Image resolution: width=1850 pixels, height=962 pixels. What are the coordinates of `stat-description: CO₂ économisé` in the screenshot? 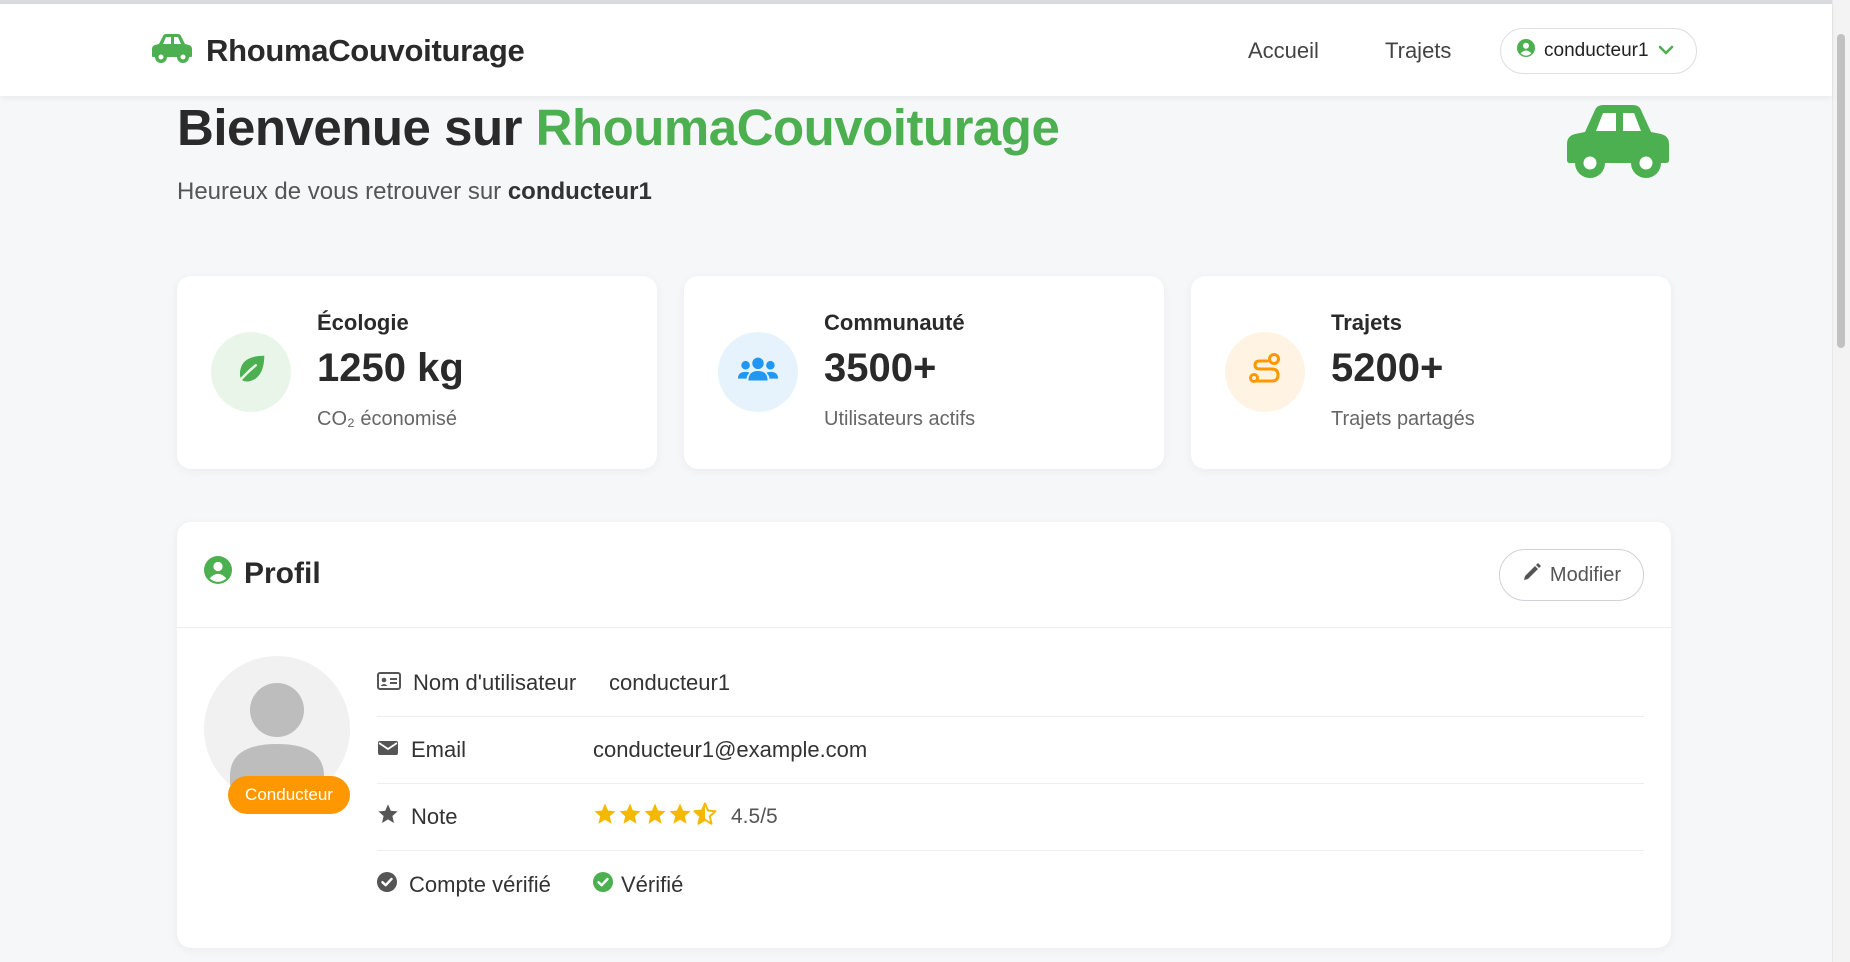 It's located at (387, 419).